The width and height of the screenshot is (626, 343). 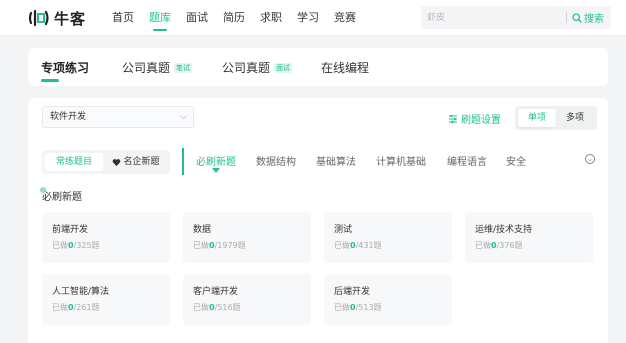 I want to click on tab-tag: 笔试, so click(x=183, y=68).